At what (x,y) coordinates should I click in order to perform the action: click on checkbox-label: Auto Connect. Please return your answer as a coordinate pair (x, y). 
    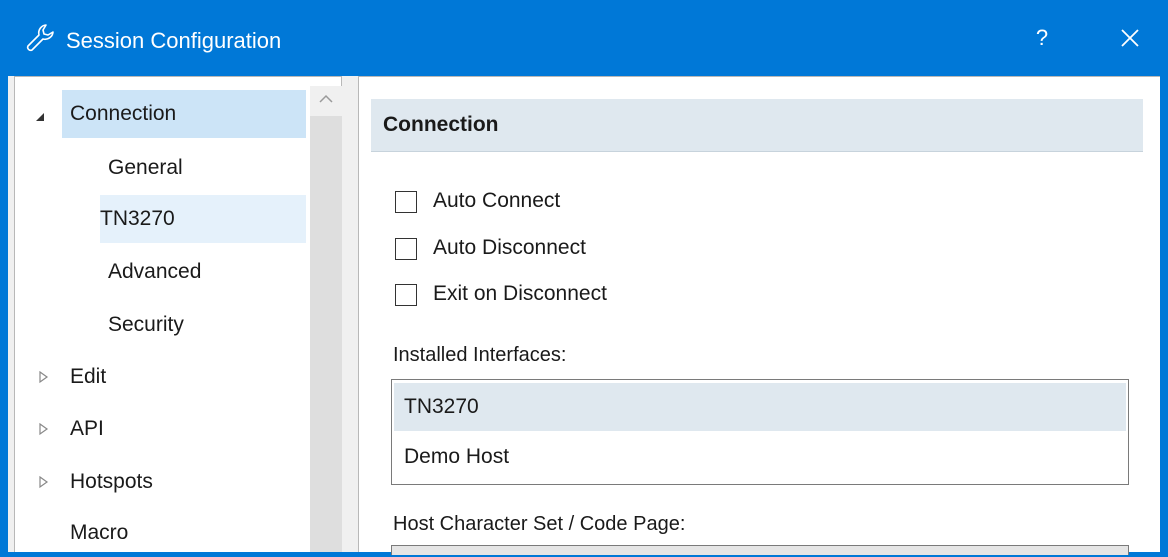
    Looking at the image, I should click on (497, 200).